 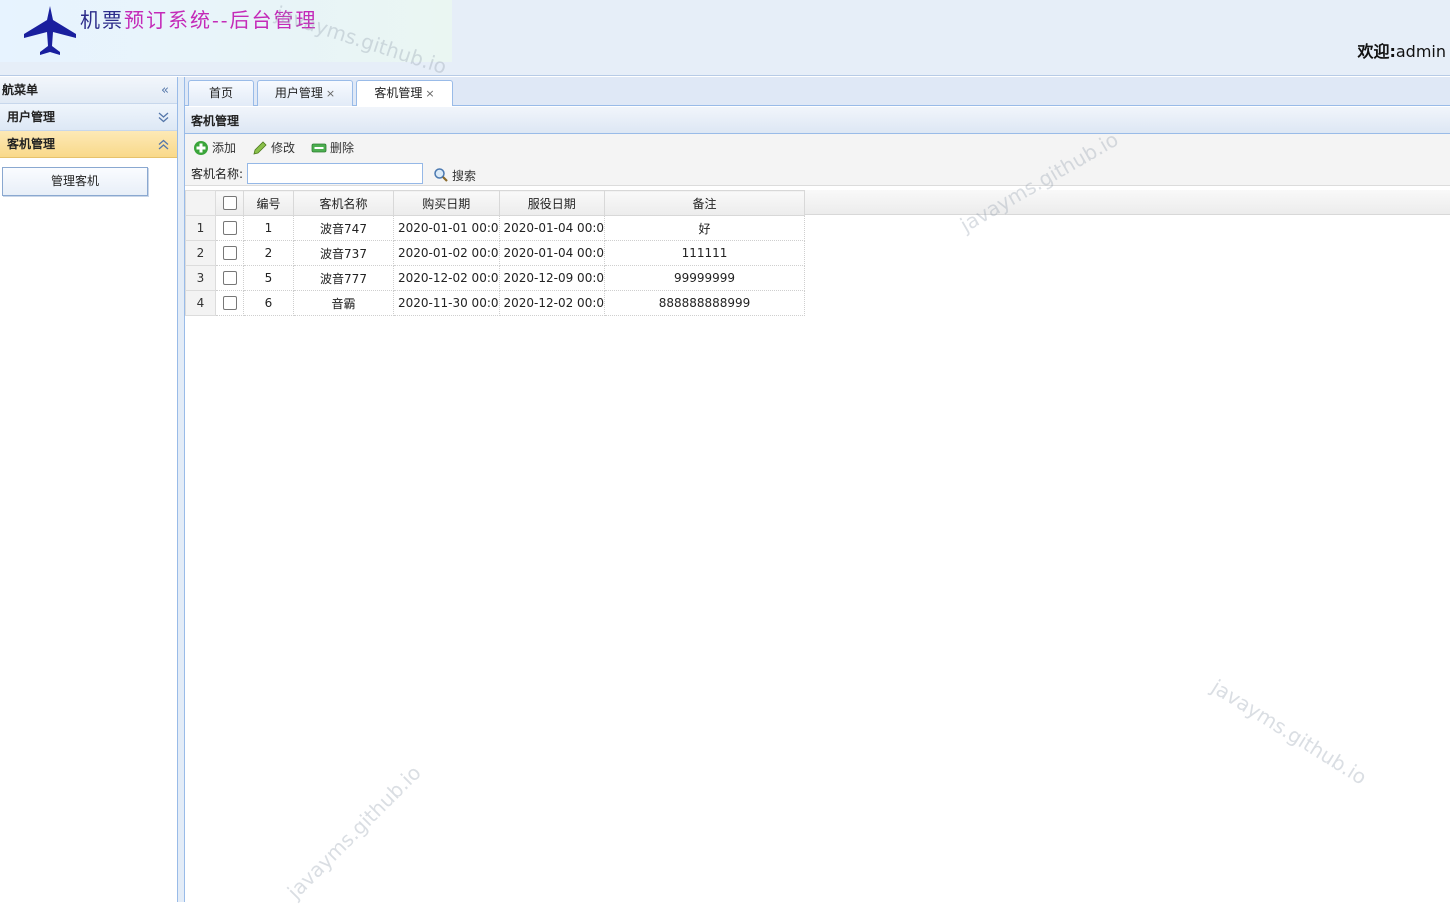 What do you see at coordinates (446, 228) in the screenshot?
I see `cell-buy-date: 2020-01-01 00:0` at bounding box center [446, 228].